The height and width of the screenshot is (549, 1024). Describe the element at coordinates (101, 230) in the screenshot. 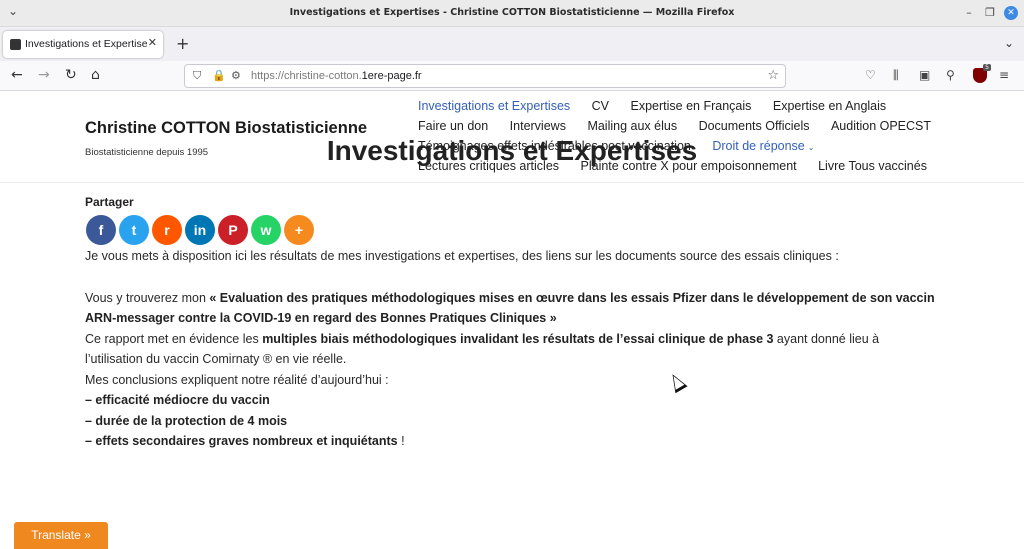

I see `facebook-share-button: f` at that location.